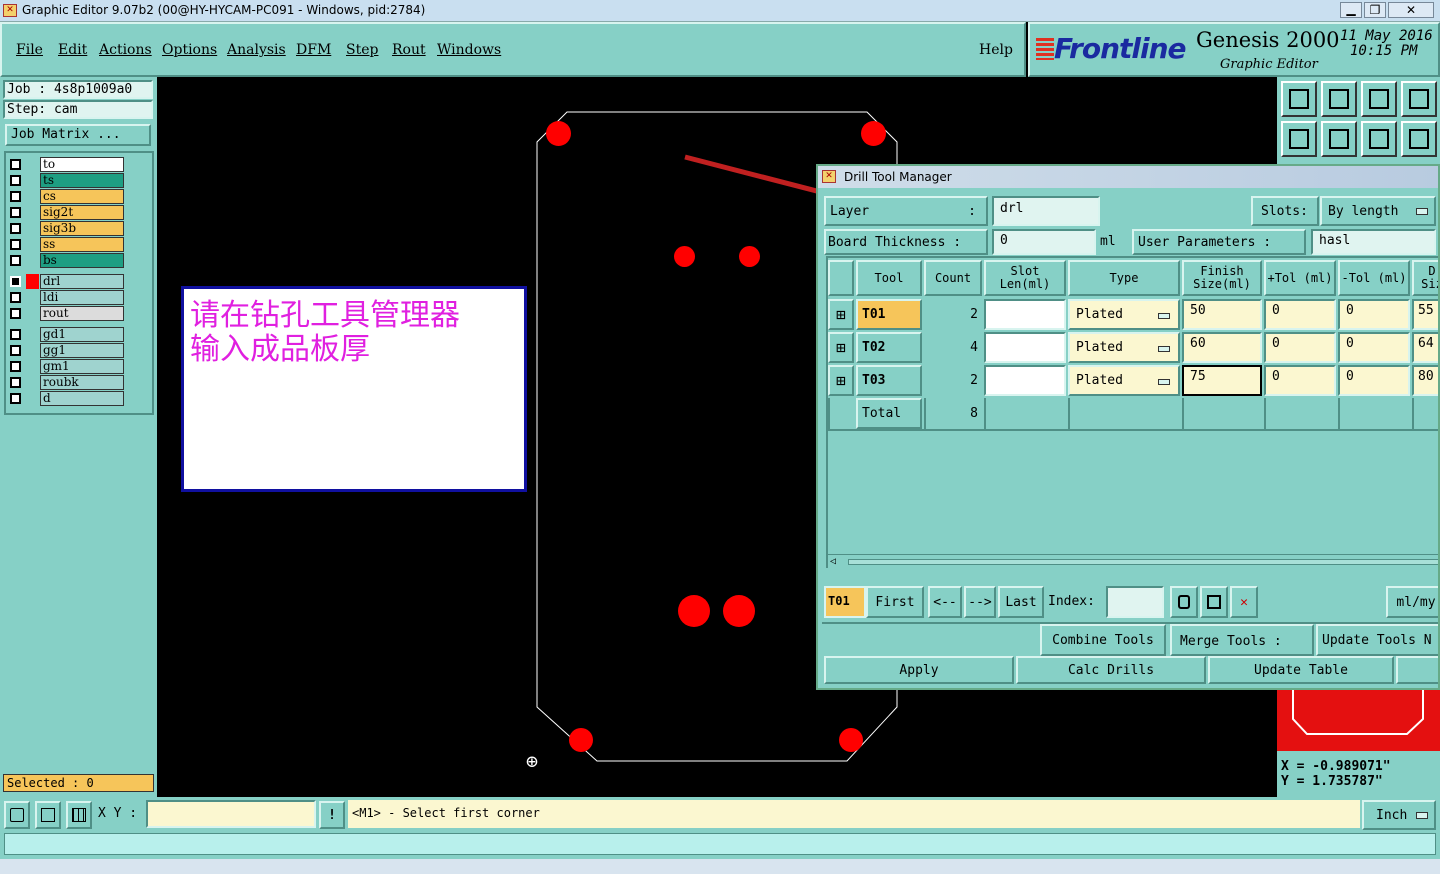 The width and height of the screenshot is (1440, 874). I want to click on layer-sig3b: sig3b, so click(66, 228).